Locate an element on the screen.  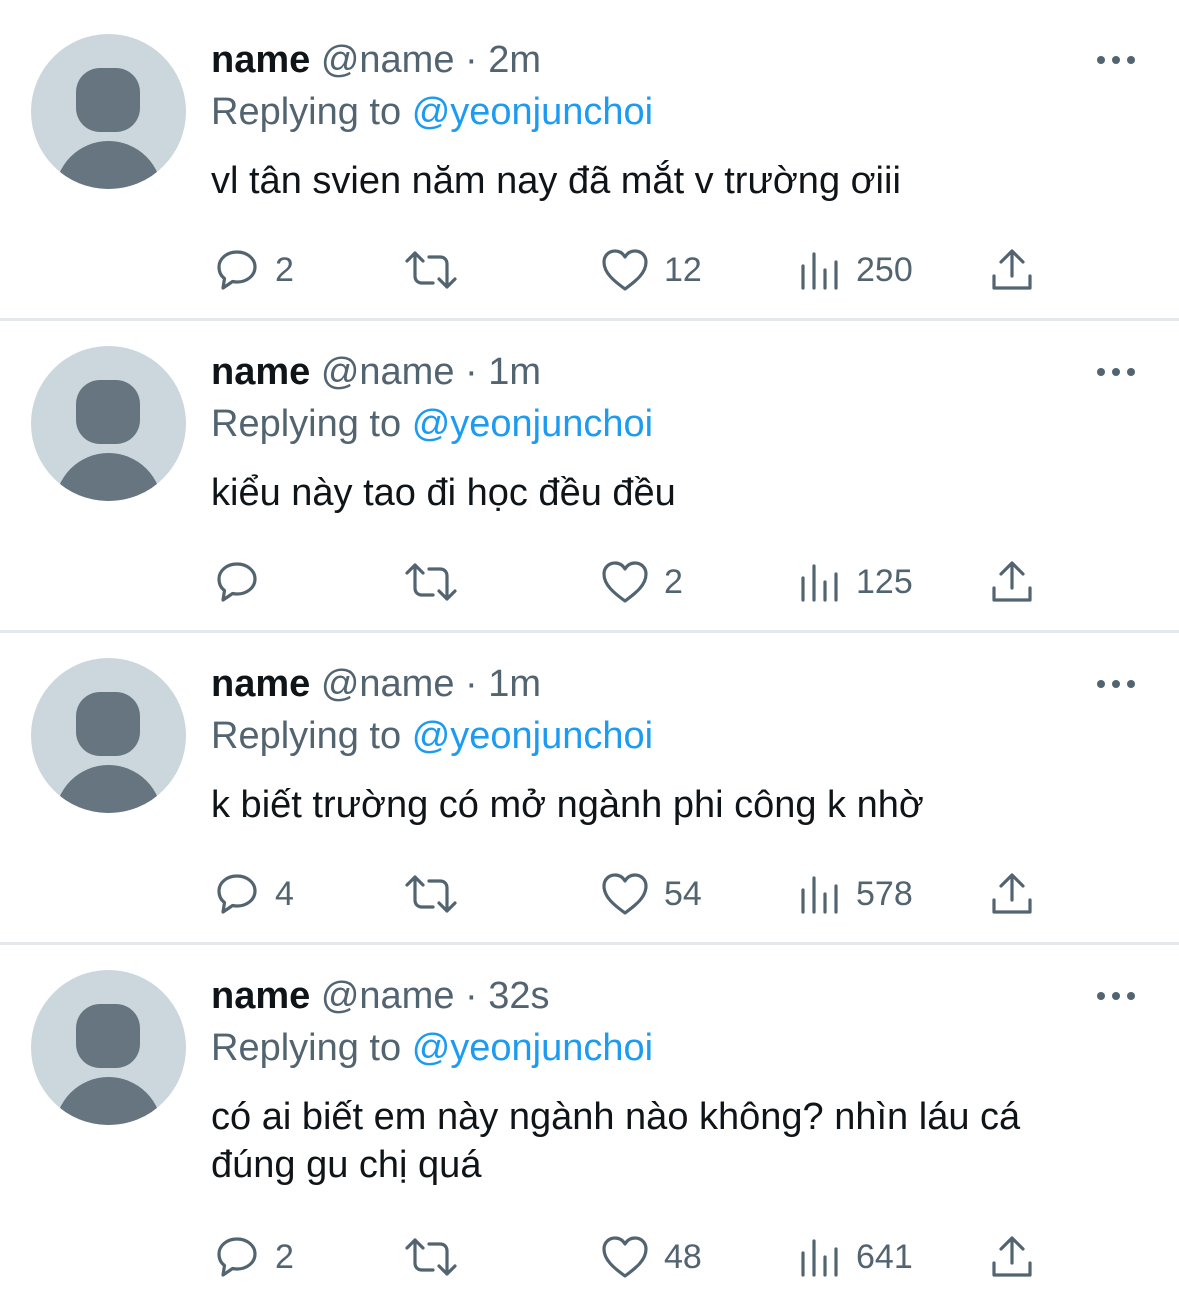
tweet-actions: 2 125 is located at coordinates (589, 582).